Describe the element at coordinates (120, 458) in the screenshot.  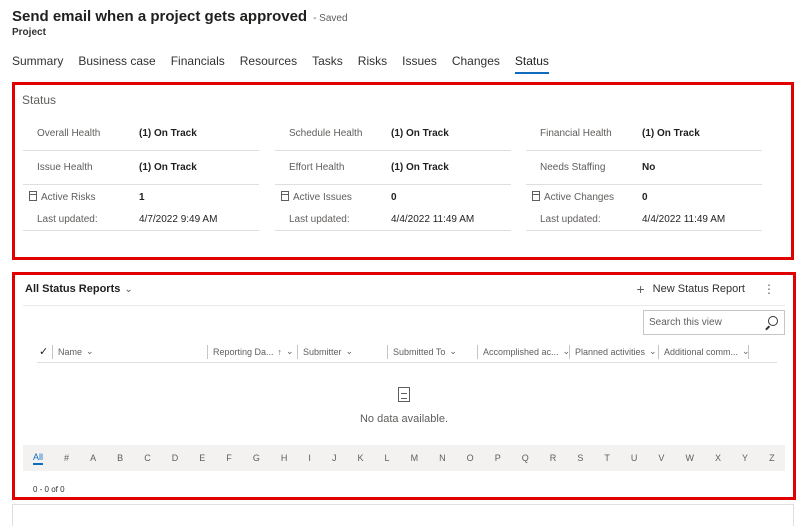
I see `alpha-filter-item: B` at that location.